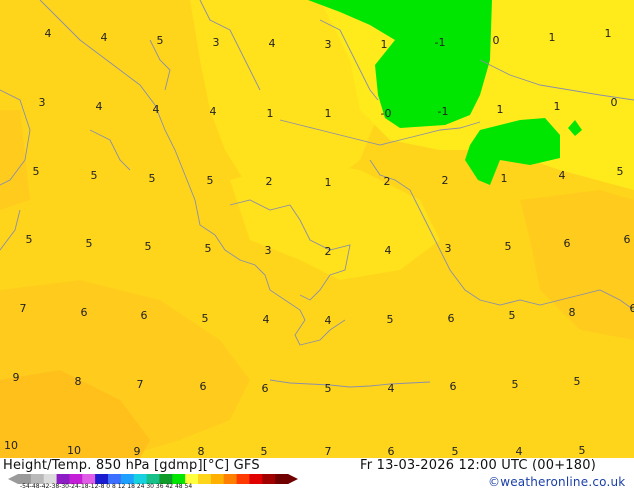 The width and height of the screenshot is (634, 490). Describe the element at coordinates (556, 482) in the screenshot. I see `credit-link: ©weatheronline.co.uk` at that location.